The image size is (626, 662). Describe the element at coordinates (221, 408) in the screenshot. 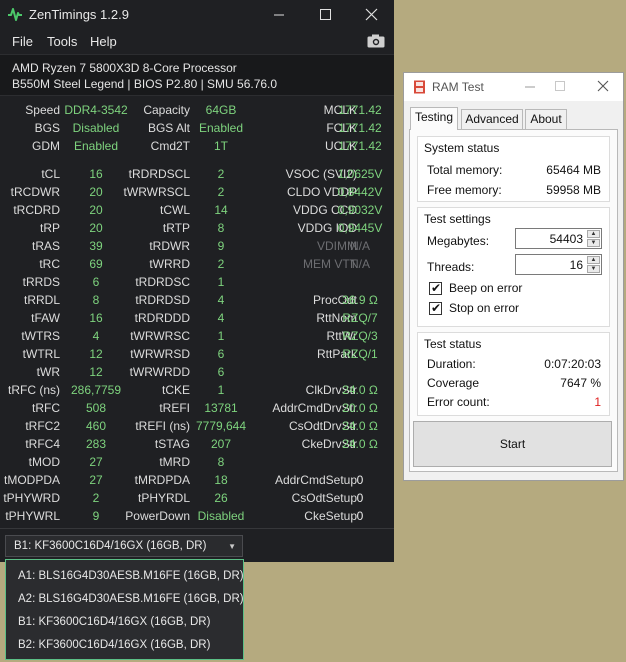

I see `timing-value: 13781` at that location.